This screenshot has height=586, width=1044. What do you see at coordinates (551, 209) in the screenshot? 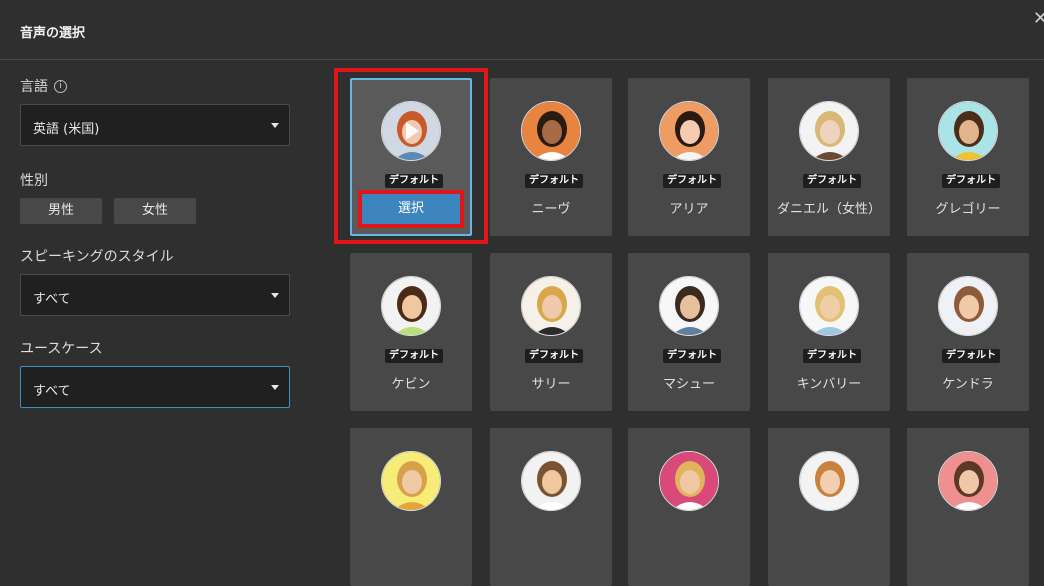
I see `voice-name: ニーヴ` at bounding box center [551, 209].